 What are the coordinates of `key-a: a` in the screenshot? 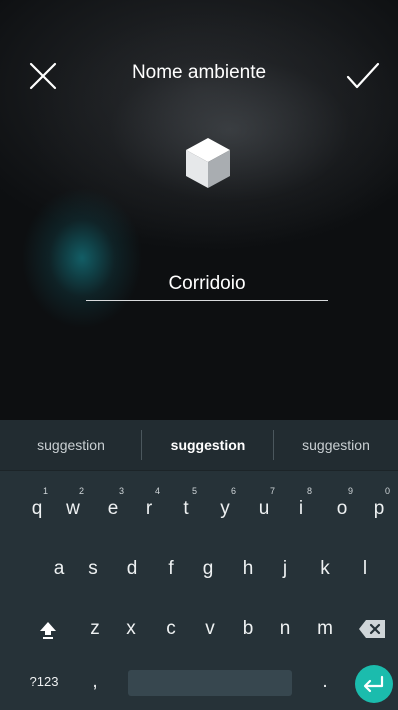 It's located at (59, 566).